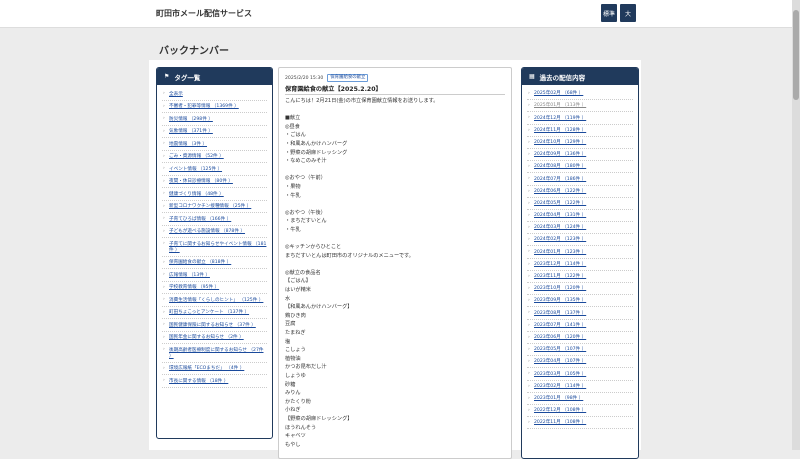 The height and width of the screenshot is (459, 800). Describe the element at coordinates (580, 204) in the screenshot. I see `archive-month-link: 2024年05月 （122件 ）` at that location.